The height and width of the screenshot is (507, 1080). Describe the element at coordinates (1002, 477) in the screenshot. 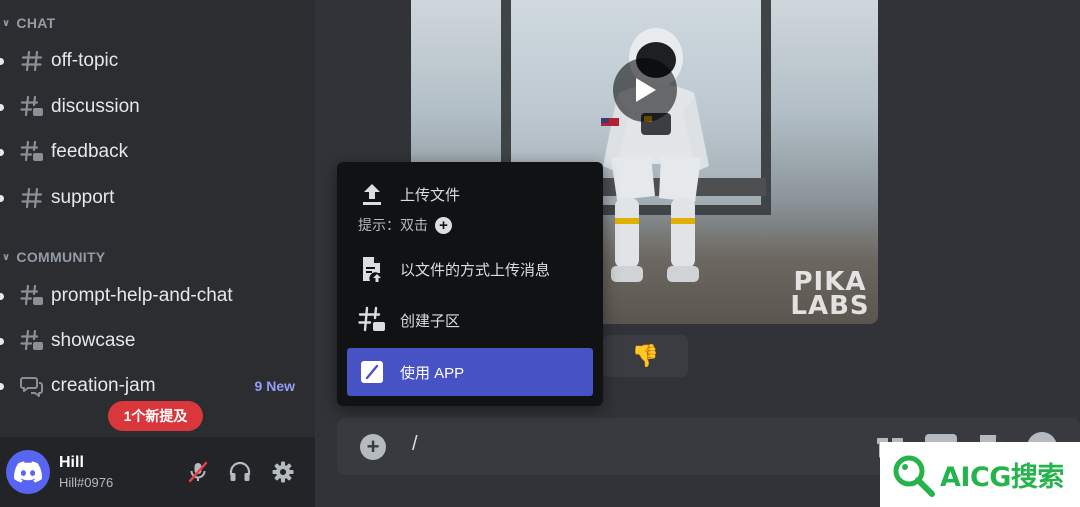

I see `aicg-search-text: AICG搜索` at that location.